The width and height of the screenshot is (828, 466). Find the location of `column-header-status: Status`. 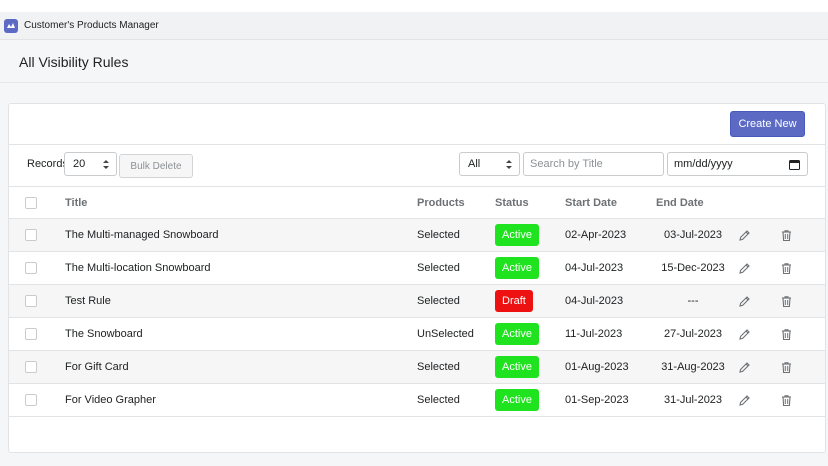

column-header-status: Status is located at coordinates (512, 202).